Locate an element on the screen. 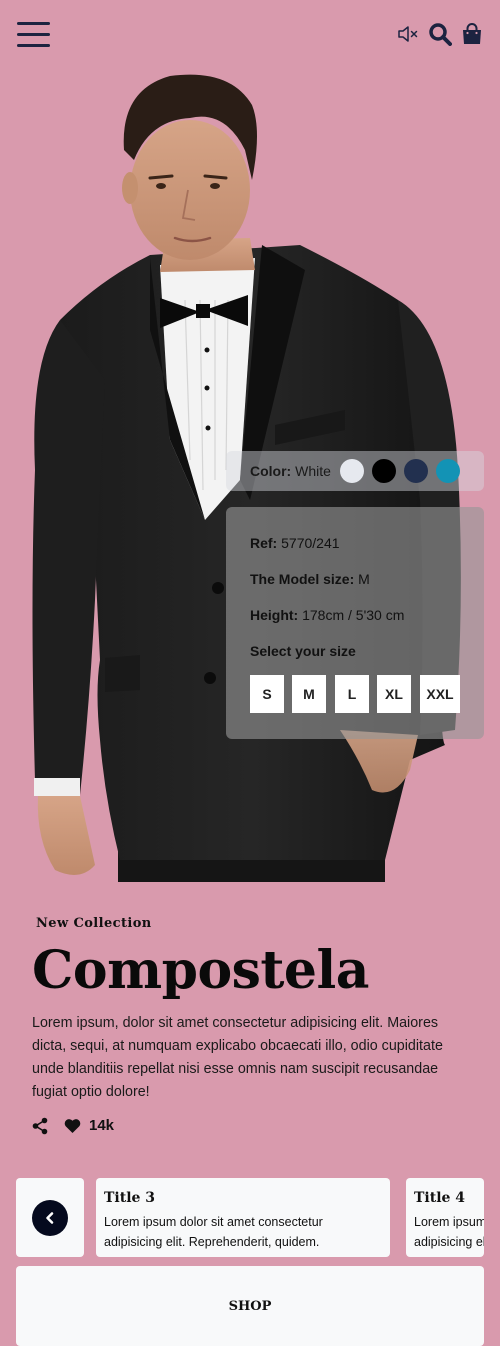 The height and width of the screenshot is (1346, 500). size-button-m: M is located at coordinates (309, 694).